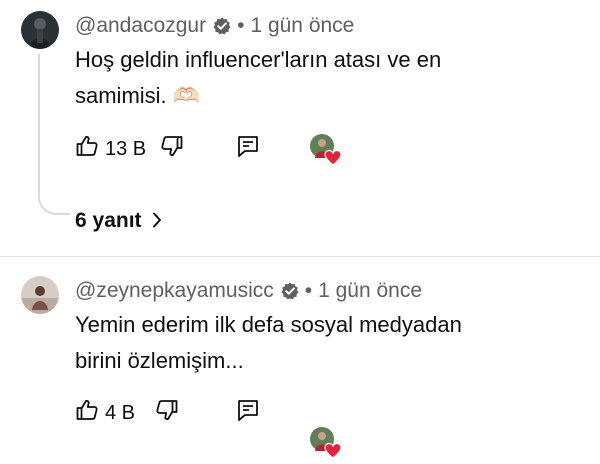 The image size is (600, 464). What do you see at coordinates (140, 26) in the screenshot?
I see `author-handle: @andacozgur` at bounding box center [140, 26].